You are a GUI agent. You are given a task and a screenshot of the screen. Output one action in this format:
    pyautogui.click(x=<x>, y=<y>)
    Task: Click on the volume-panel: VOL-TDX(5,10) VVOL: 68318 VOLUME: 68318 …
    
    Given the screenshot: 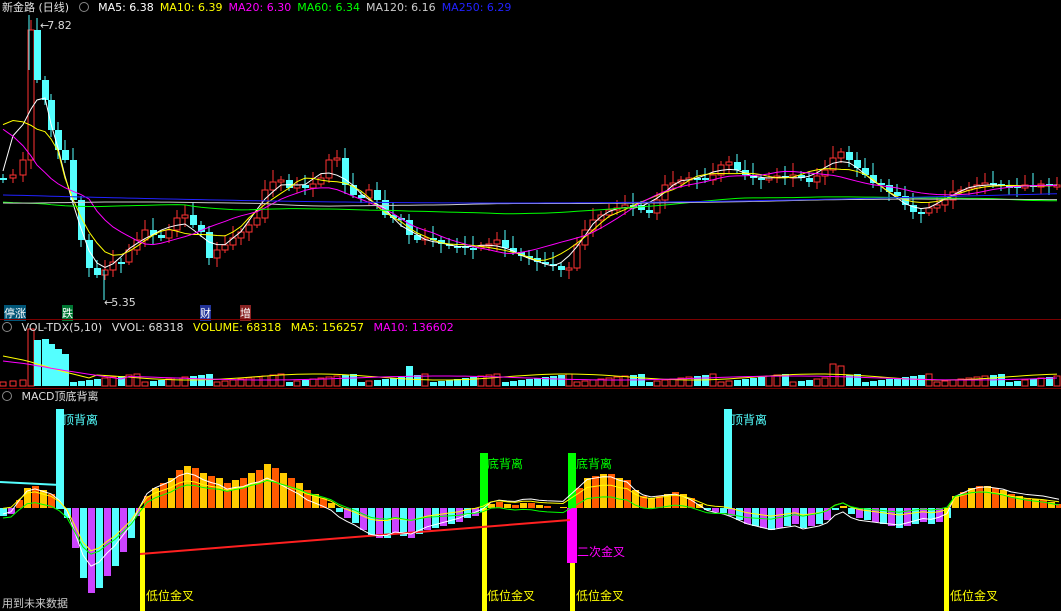 What is the action you would take?
    pyautogui.click(x=530, y=354)
    